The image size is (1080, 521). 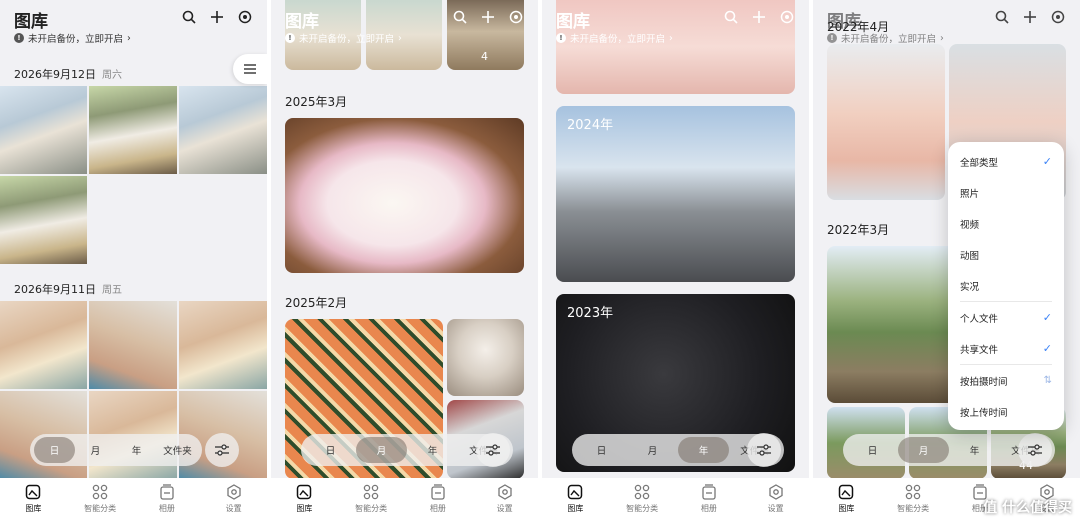 What do you see at coordinates (858, 230) in the screenshot?
I see `month-header: 2022年3月` at bounding box center [858, 230].